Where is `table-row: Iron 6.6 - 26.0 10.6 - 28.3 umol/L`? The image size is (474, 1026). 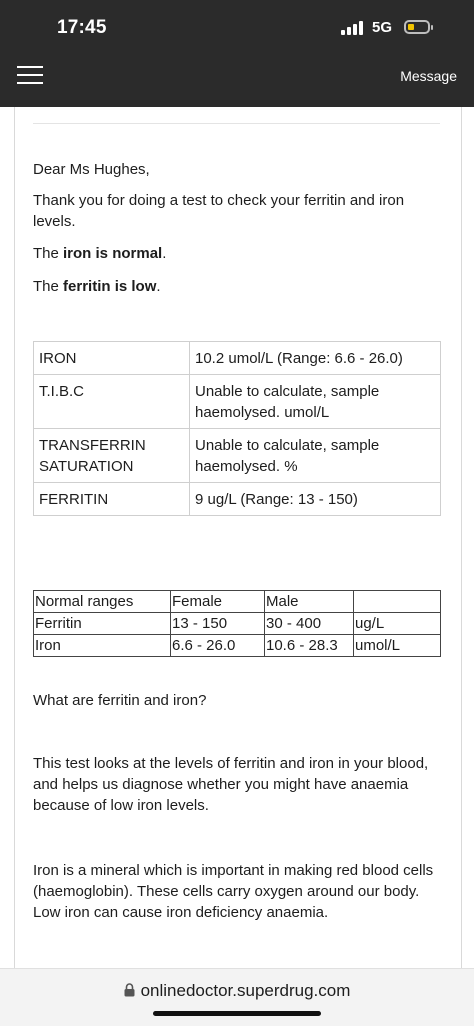 table-row: Iron 6.6 - 26.0 10.6 - 28.3 umol/L is located at coordinates (237, 645).